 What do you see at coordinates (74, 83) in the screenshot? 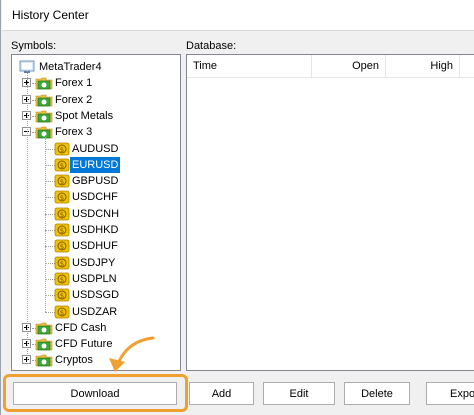
I see `tree-item-label: Forex 1` at bounding box center [74, 83].